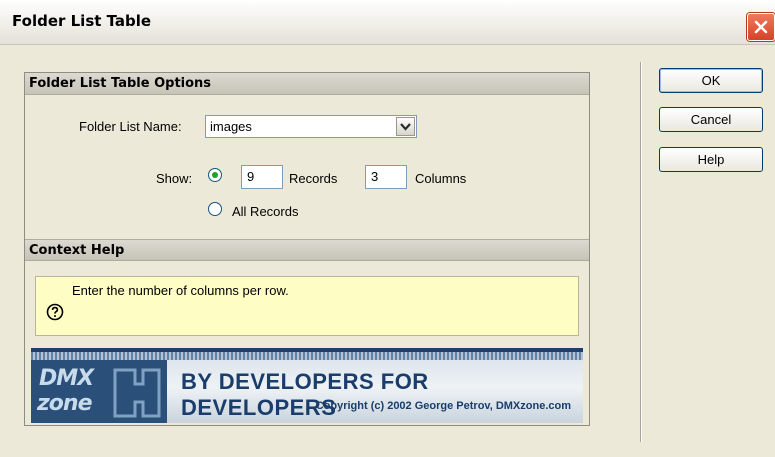 This screenshot has width=775, height=457. Describe the element at coordinates (137, 393) in the screenshot. I see `logo-mark-icon` at that location.